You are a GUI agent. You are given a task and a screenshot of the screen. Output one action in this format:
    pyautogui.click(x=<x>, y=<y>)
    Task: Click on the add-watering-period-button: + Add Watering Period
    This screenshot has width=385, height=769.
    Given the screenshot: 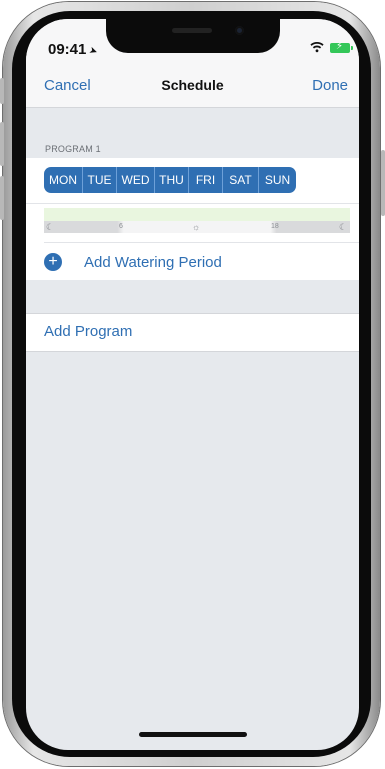 What is the action you would take?
    pyautogui.click(x=133, y=262)
    